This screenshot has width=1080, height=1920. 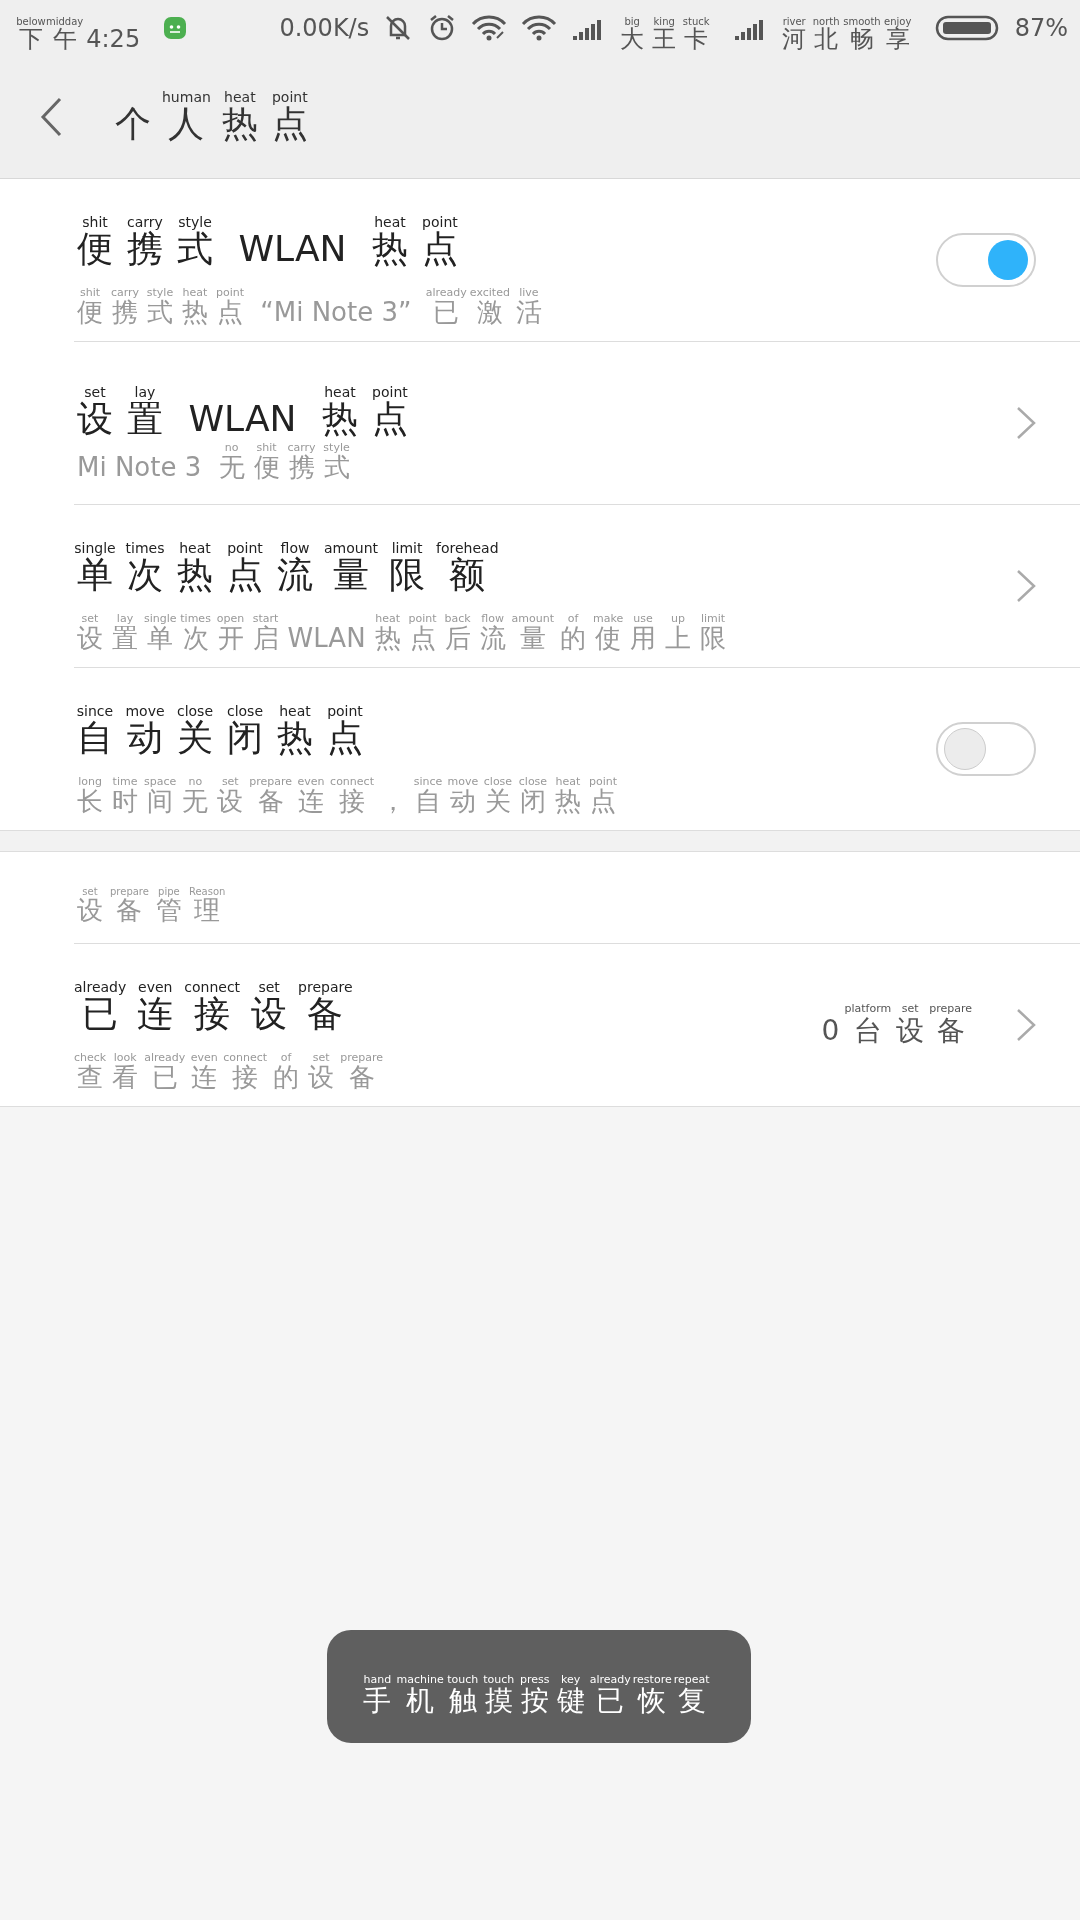 I want to click on setting-subtitle: shit 便 carry 携 style 式 heat 热 point 点 “Mi Note 3” already 已 excited 激 live 活, so click(x=309, y=305).